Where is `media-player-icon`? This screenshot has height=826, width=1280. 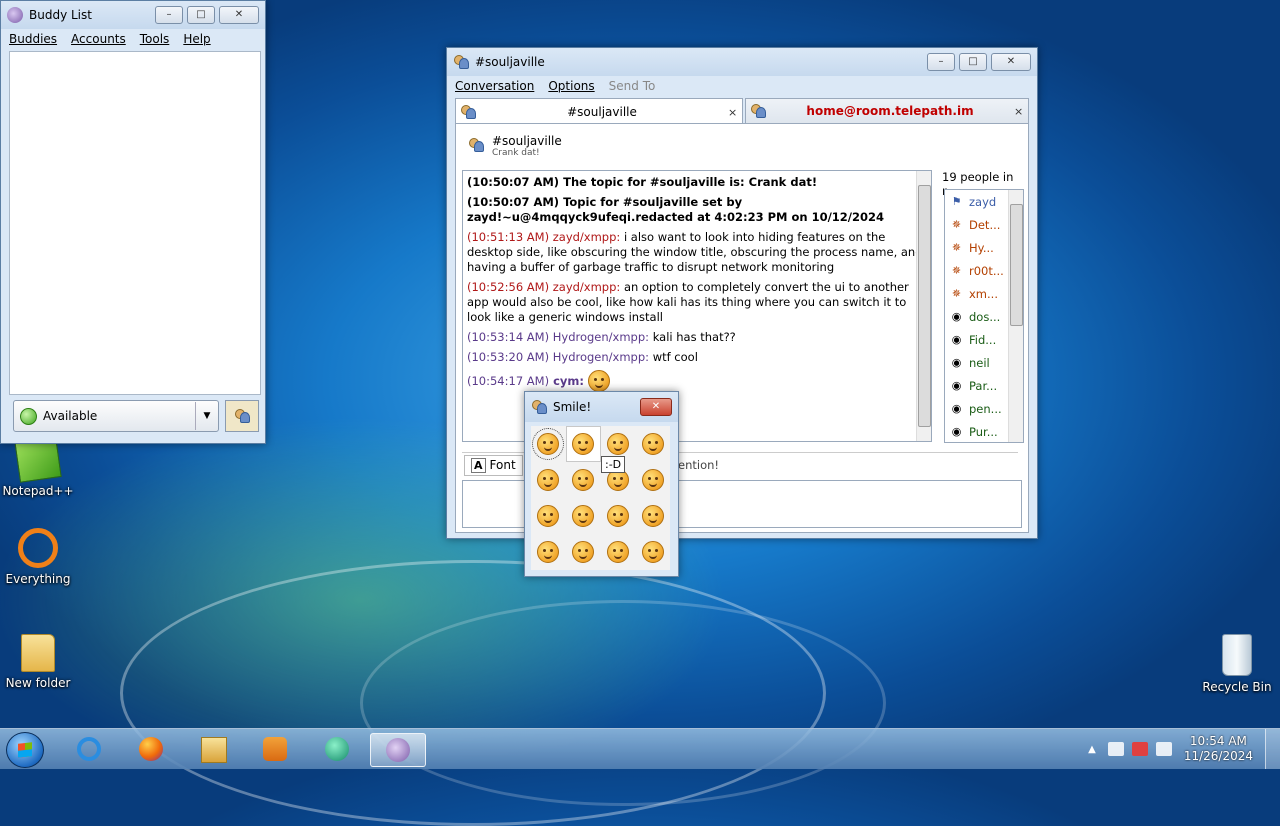
media-player-icon is located at coordinates (275, 749).